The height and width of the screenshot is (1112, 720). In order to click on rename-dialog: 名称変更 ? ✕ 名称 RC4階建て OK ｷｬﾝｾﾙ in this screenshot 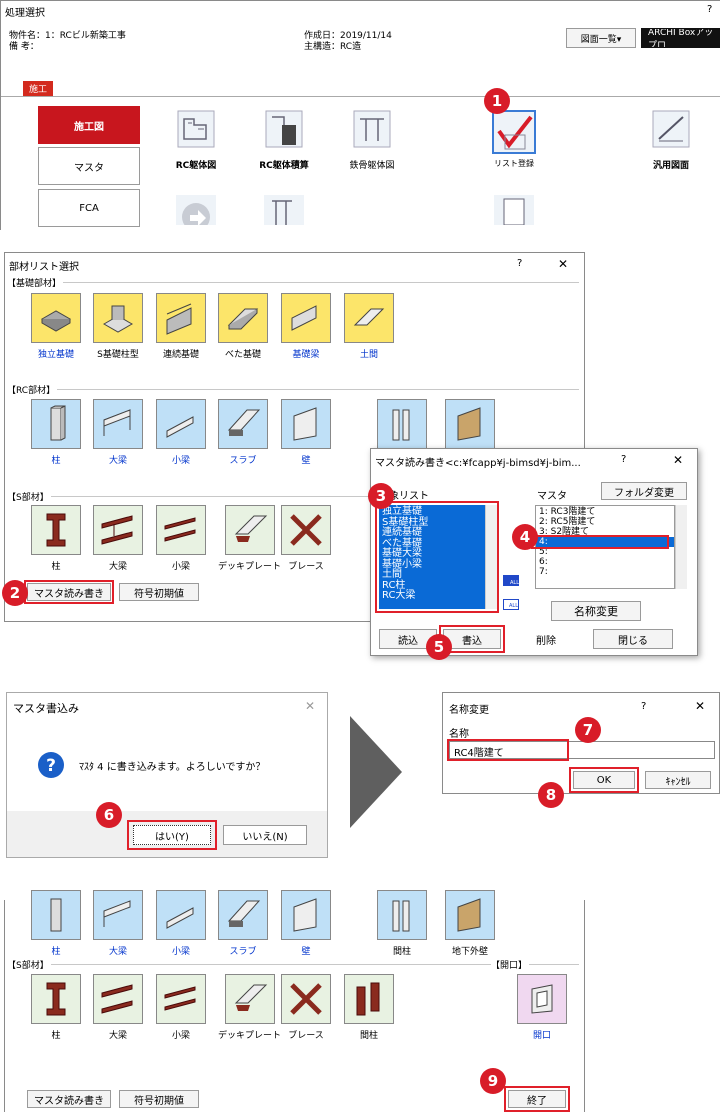, I will do `click(581, 743)`.